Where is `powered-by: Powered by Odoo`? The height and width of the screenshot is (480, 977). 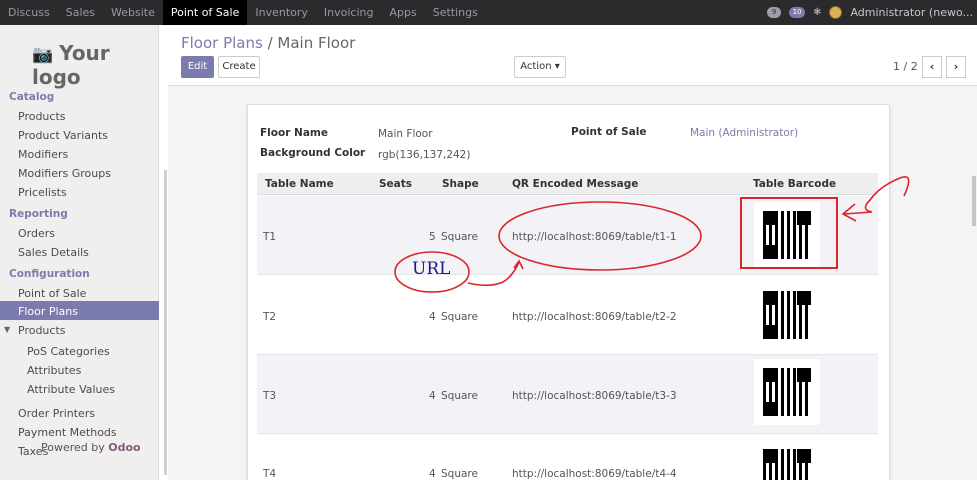
powered-by: Powered by Odoo is located at coordinates (91, 447).